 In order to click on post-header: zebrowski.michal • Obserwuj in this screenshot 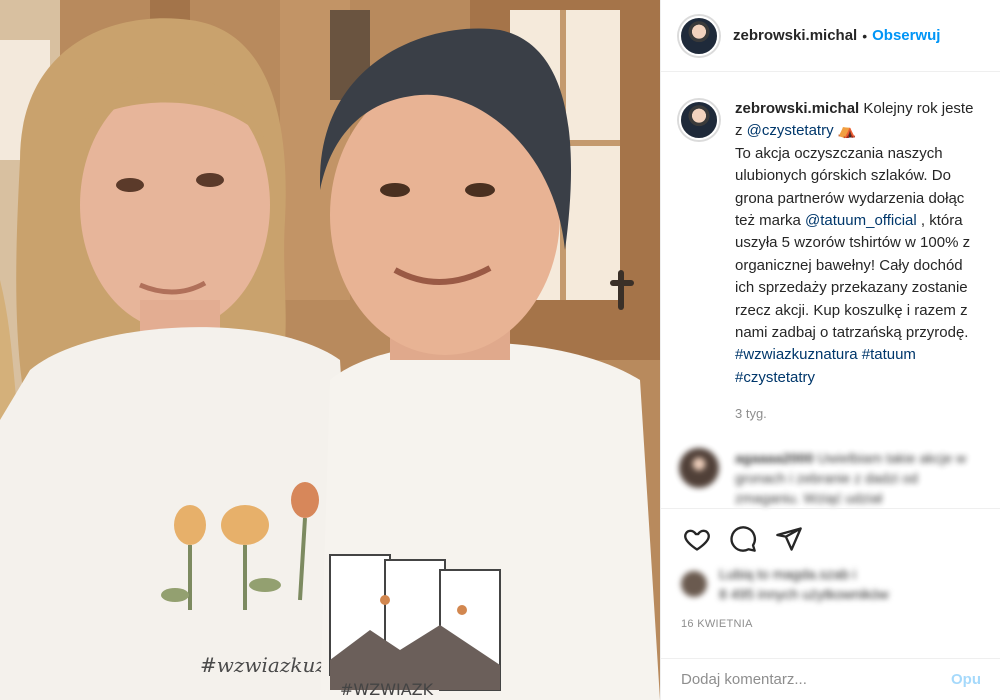, I will do `click(830, 36)`.